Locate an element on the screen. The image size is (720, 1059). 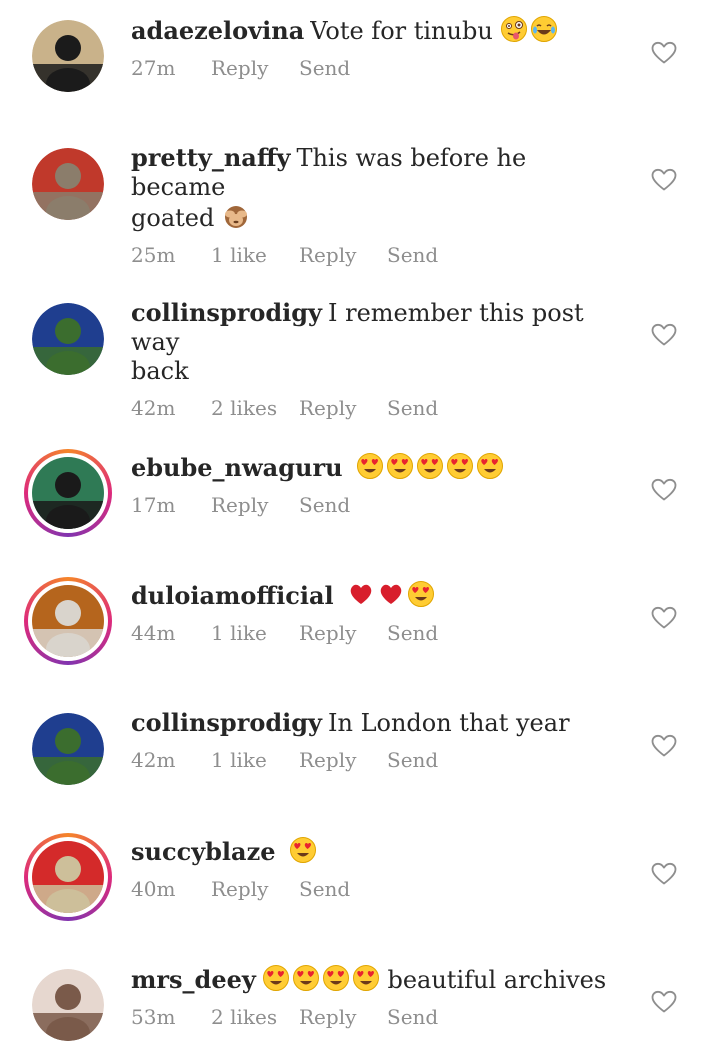
timestamp: 25m is located at coordinates (153, 255).